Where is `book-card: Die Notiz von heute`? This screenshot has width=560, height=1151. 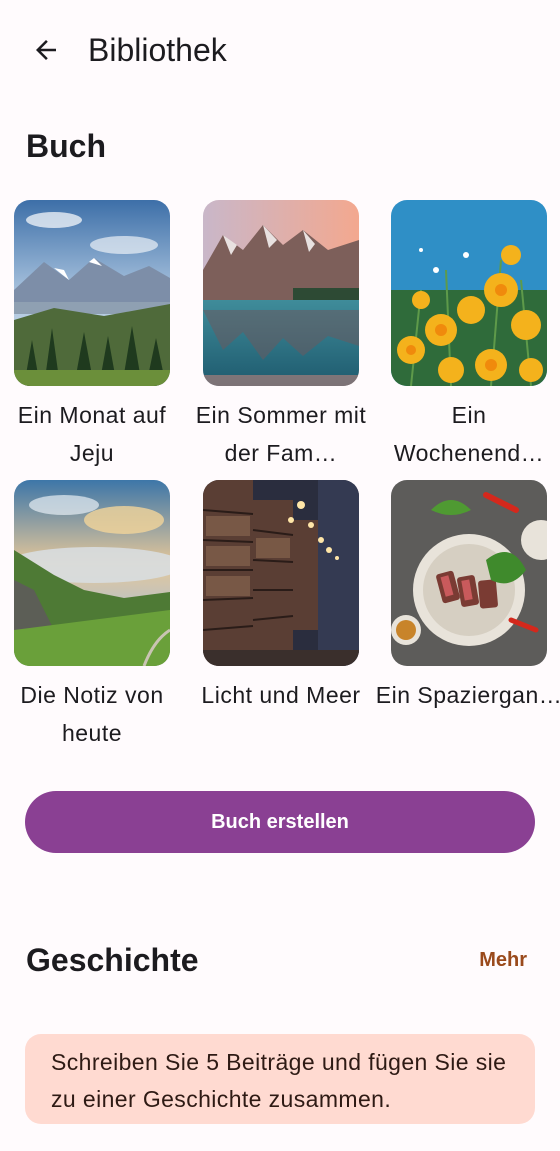
book-card: Die Notiz von heute is located at coordinates (92, 613).